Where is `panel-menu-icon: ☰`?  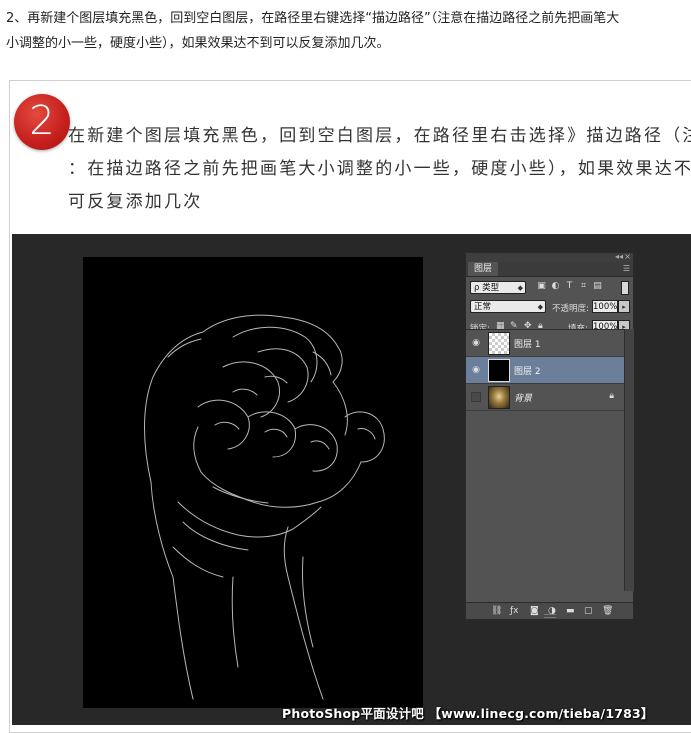
panel-menu-icon: ☰ is located at coordinates (626, 268).